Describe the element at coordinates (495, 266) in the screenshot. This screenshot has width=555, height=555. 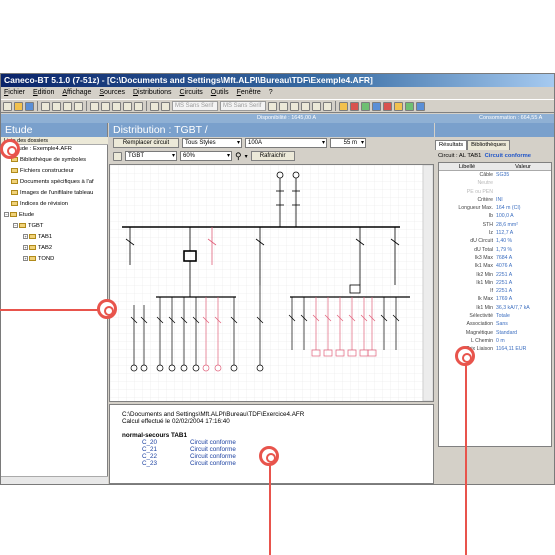
I see `result-row: Ik1 Max 4076 A` at that location.